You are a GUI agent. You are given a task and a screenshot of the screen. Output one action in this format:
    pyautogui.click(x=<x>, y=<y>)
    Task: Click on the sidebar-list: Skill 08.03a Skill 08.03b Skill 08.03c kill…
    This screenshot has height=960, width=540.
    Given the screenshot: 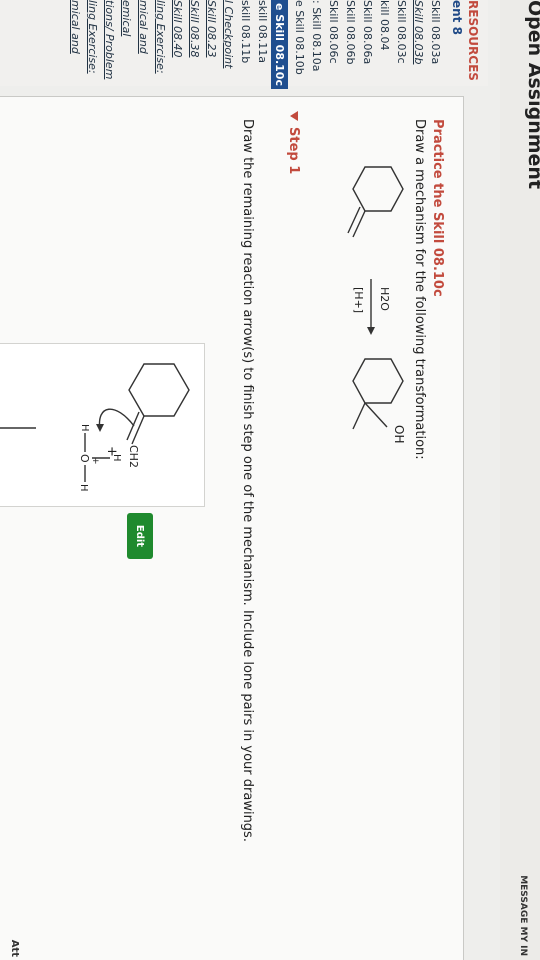 What is the action you would take?
    pyautogui.click(x=255, y=44)
    